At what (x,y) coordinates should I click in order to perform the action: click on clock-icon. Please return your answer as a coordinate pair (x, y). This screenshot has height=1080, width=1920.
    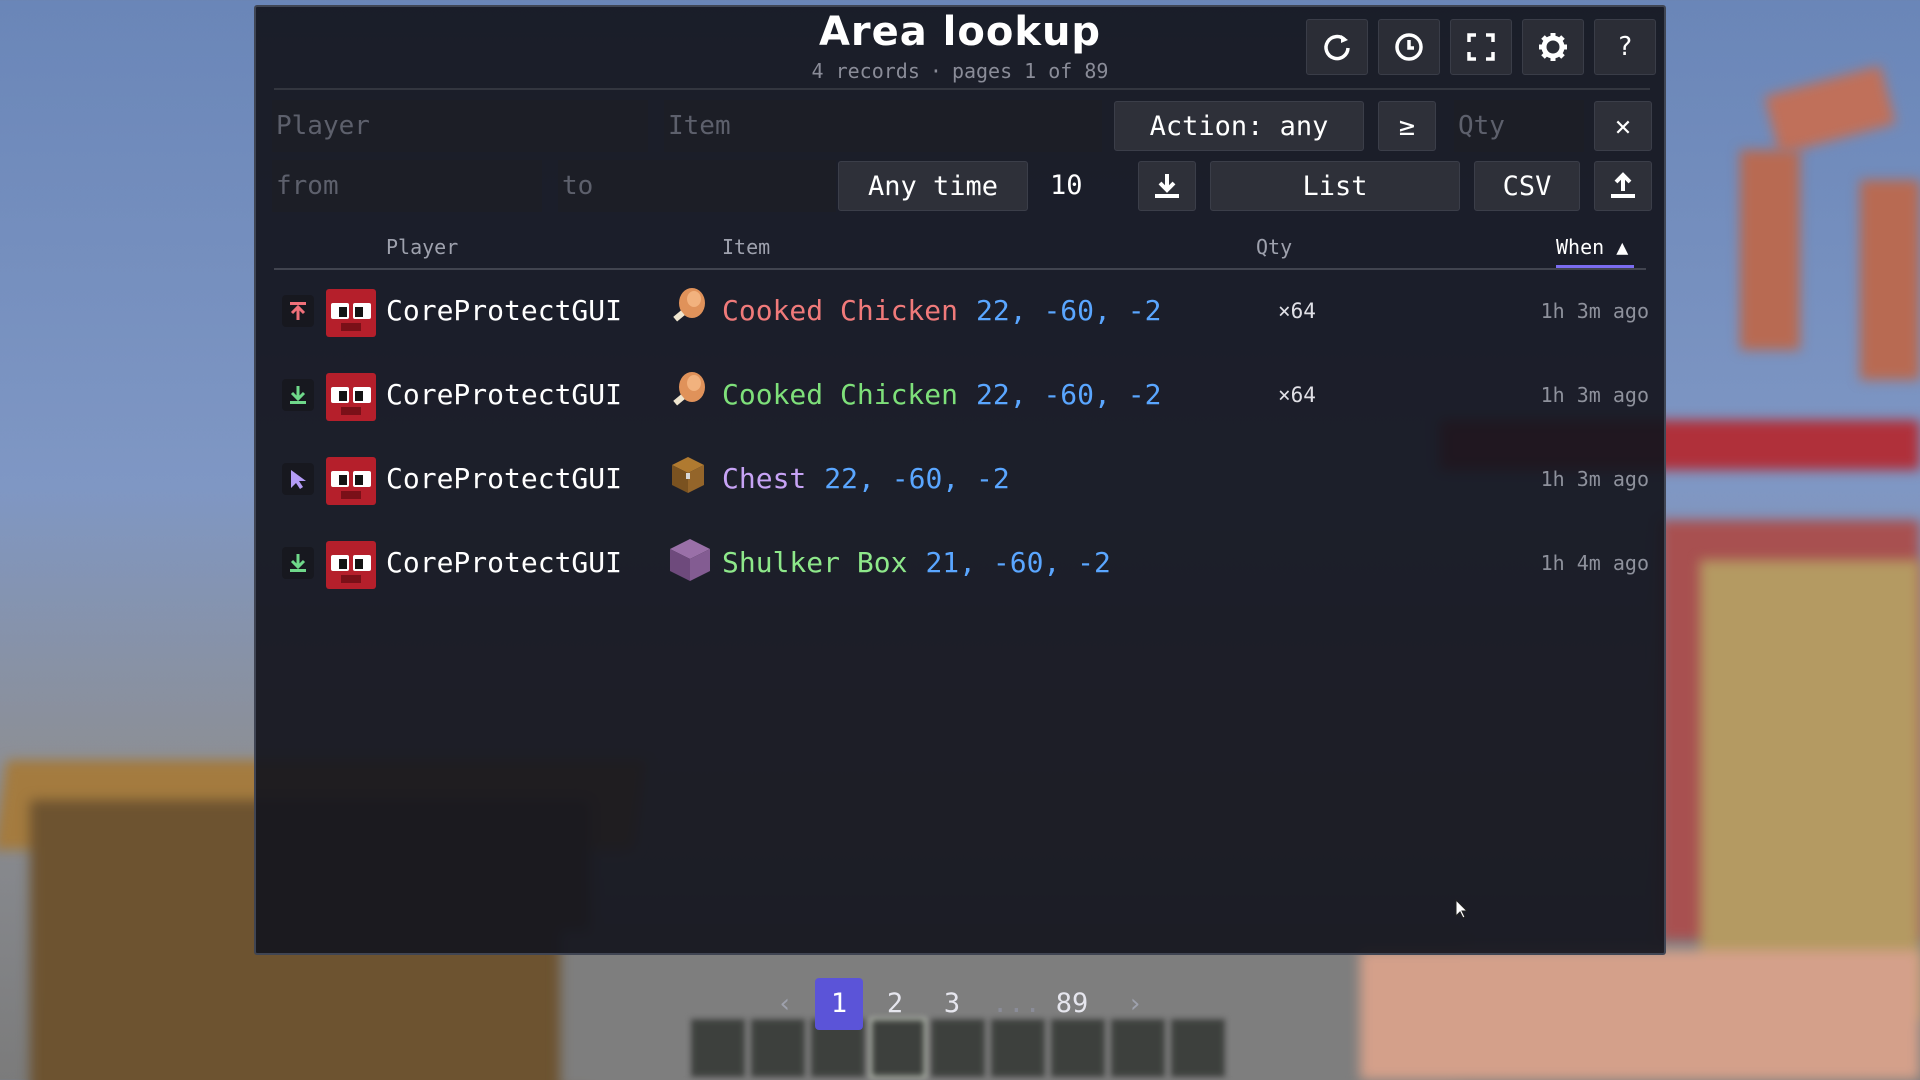
    Looking at the image, I should click on (1409, 47).